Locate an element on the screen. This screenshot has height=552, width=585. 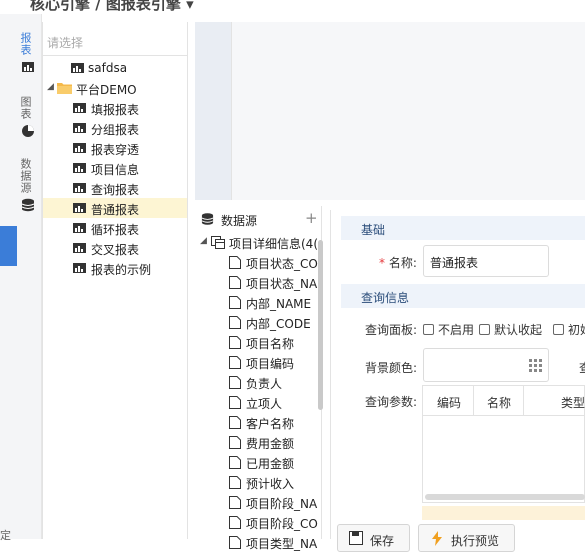
option-label: 初始 is located at coordinates (576, 330).